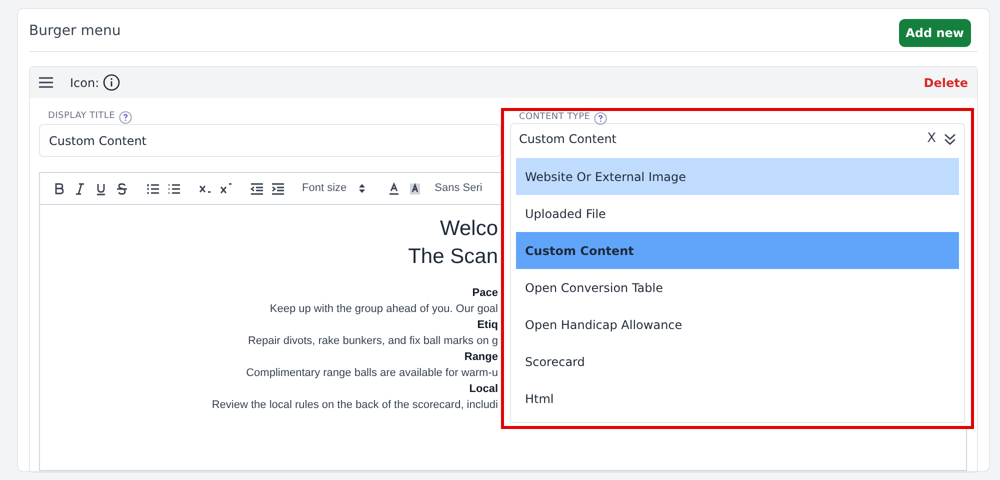 This screenshot has width=1000, height=480. Describe the element at coordinates (85, 83) in the screenshot. I see `icon-label: Icon:` at that location.